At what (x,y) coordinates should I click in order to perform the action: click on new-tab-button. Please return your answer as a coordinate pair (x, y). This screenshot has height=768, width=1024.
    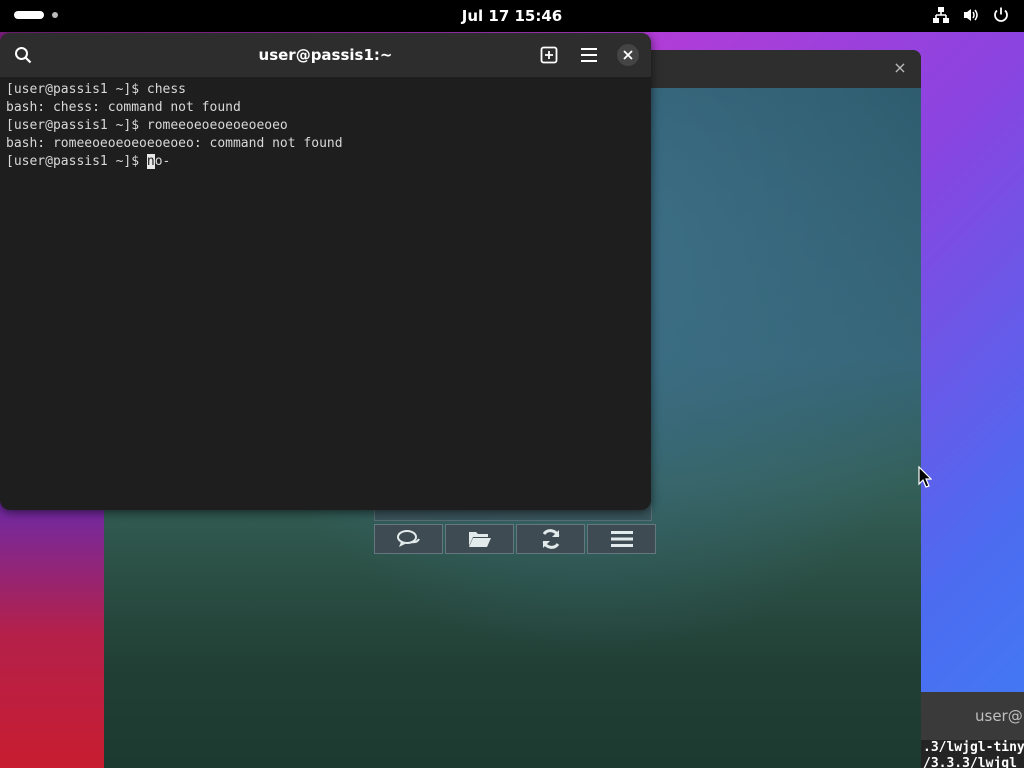
    Looking at the image, I should click on (549, 55).